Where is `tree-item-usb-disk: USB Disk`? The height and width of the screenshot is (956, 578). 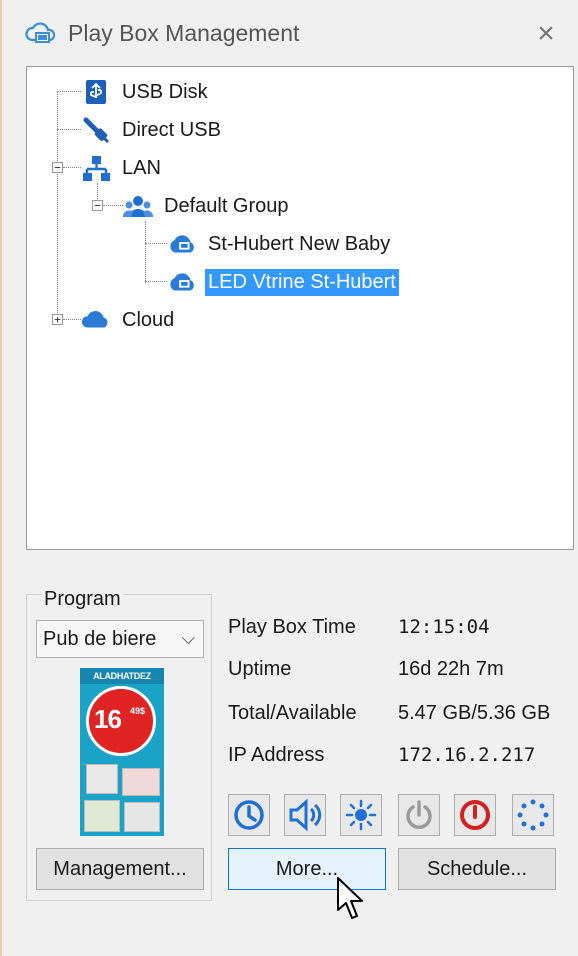
tree-item-usb-disk: USB Disk is located at coordinates (146, 92).